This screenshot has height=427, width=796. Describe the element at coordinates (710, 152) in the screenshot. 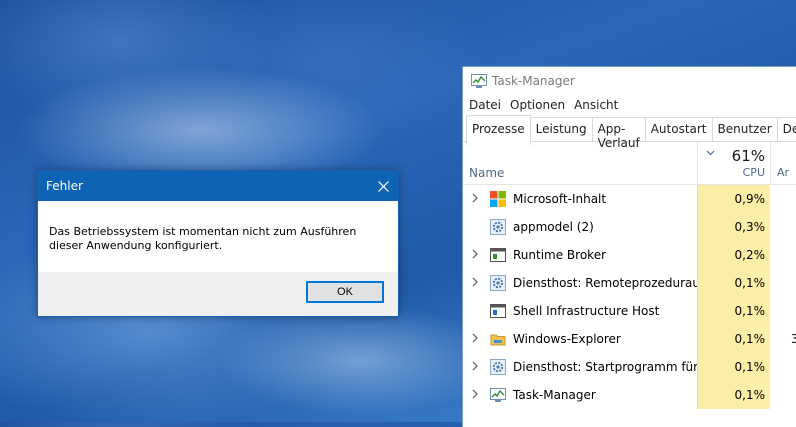

I see `sort-chevron-down-icon` at that location.